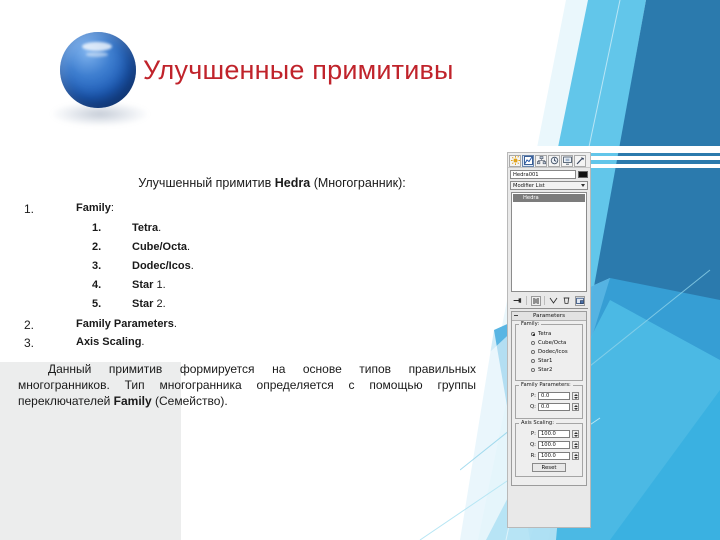 This screenshot has width=720, height=540. Describe the element at coordinates (163, 266) in the screenshot. I see `outline-label: Dodec/Icos.` at that location.